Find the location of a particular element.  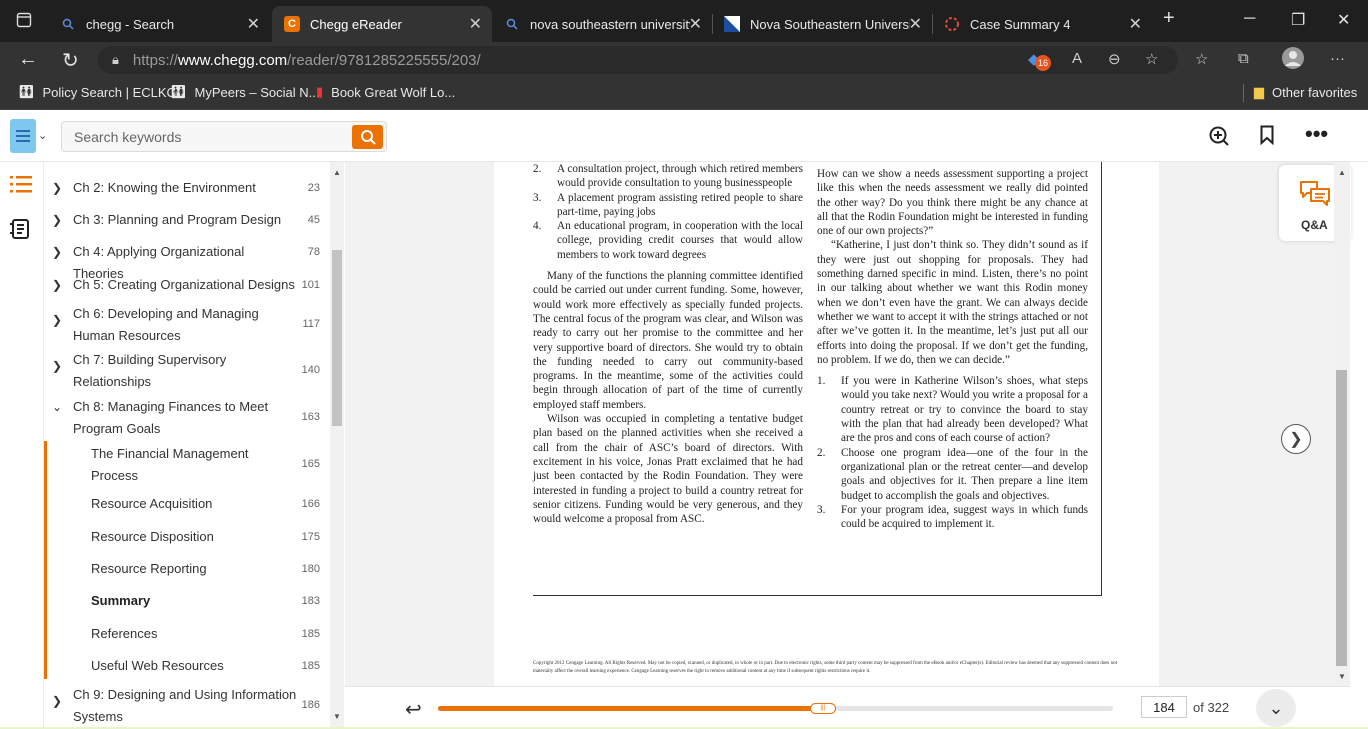

close-window-icon: ✕ is located at coordinates (1343, 20).